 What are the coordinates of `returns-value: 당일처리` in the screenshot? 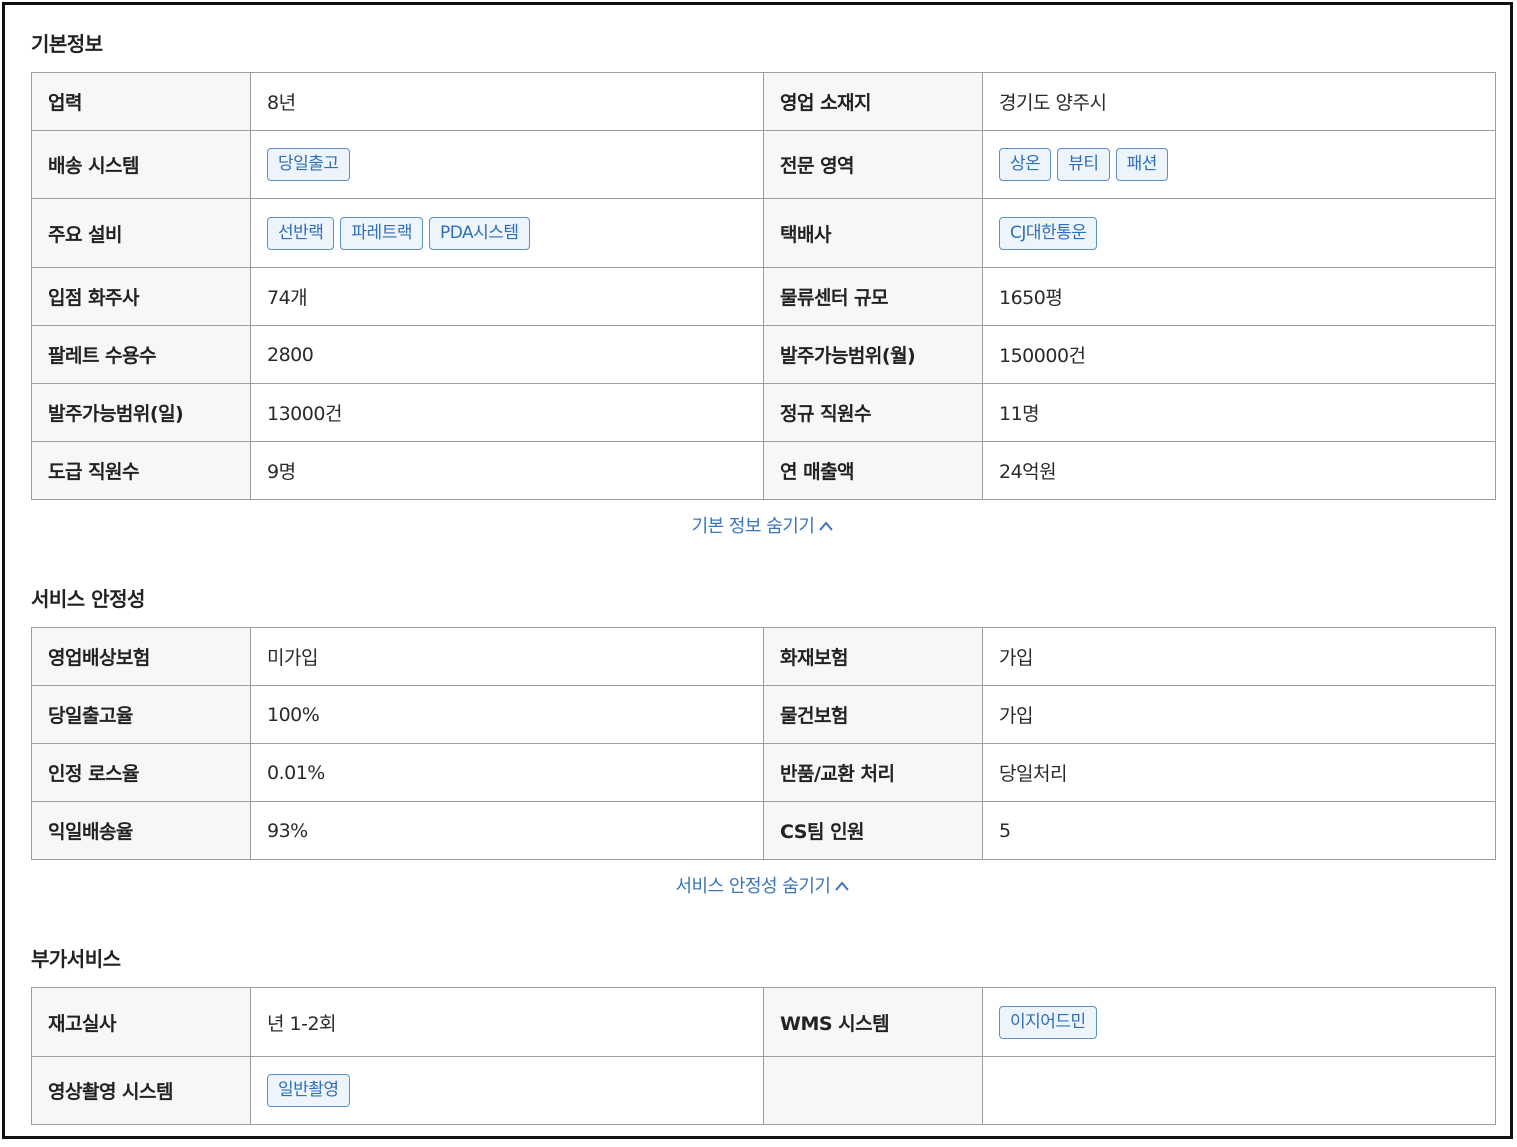 It's located at (1239, 772).